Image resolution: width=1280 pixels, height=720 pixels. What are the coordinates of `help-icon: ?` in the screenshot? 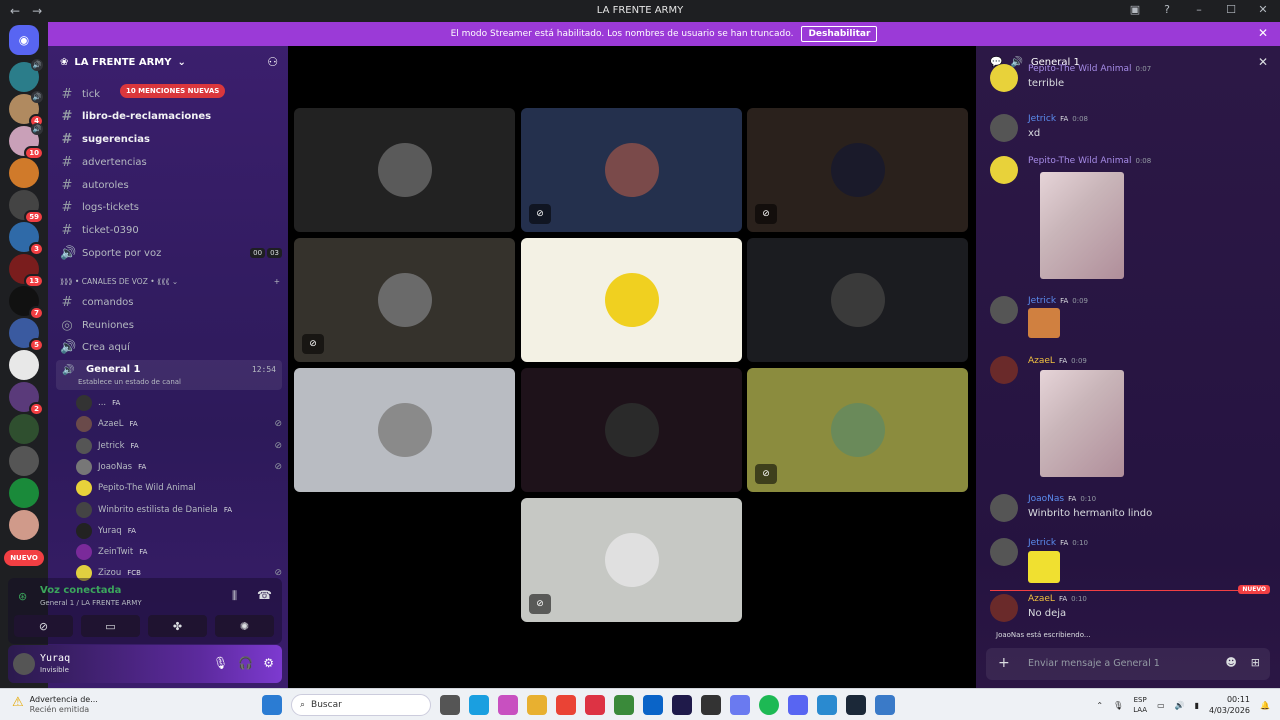 It's located at (1167, 9).